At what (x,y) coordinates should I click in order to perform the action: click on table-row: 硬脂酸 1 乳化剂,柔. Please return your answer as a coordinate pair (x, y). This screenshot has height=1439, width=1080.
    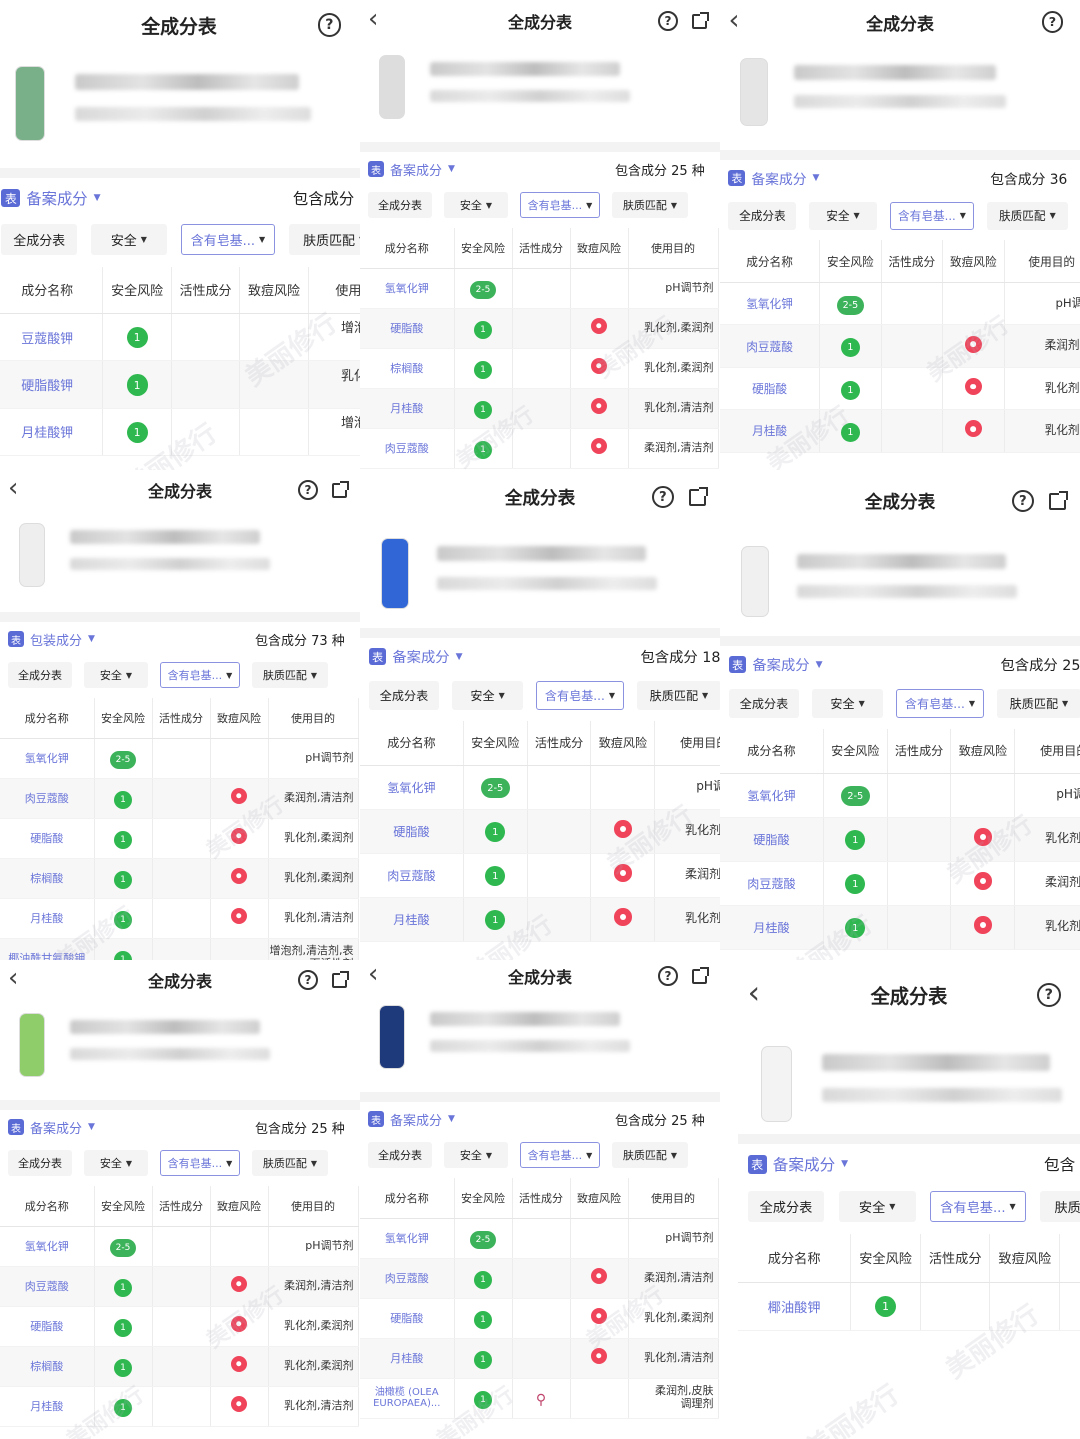
    Looking at the image, I should click on (900, 389).